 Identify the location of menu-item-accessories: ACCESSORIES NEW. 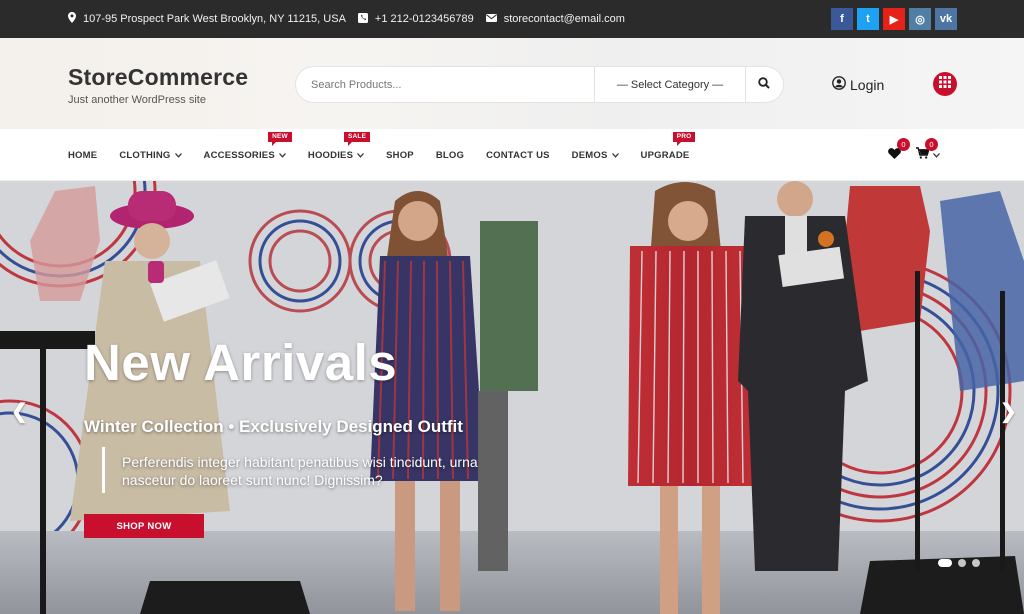
(247, 146).